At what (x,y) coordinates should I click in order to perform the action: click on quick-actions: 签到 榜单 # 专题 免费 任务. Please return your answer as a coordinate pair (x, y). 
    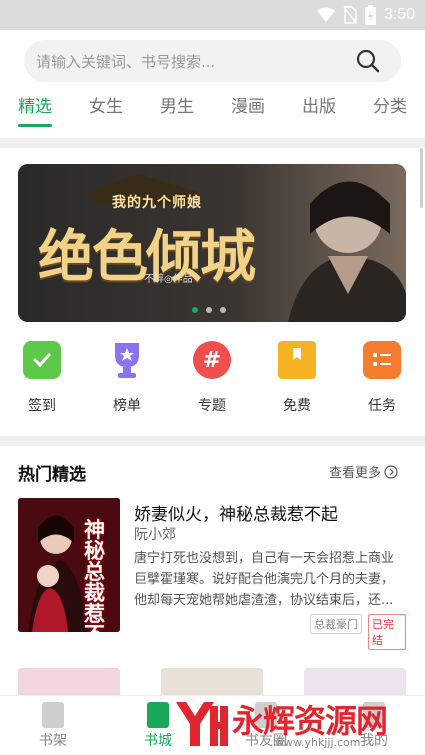
    Looking at the image, I should click on (212, 378).